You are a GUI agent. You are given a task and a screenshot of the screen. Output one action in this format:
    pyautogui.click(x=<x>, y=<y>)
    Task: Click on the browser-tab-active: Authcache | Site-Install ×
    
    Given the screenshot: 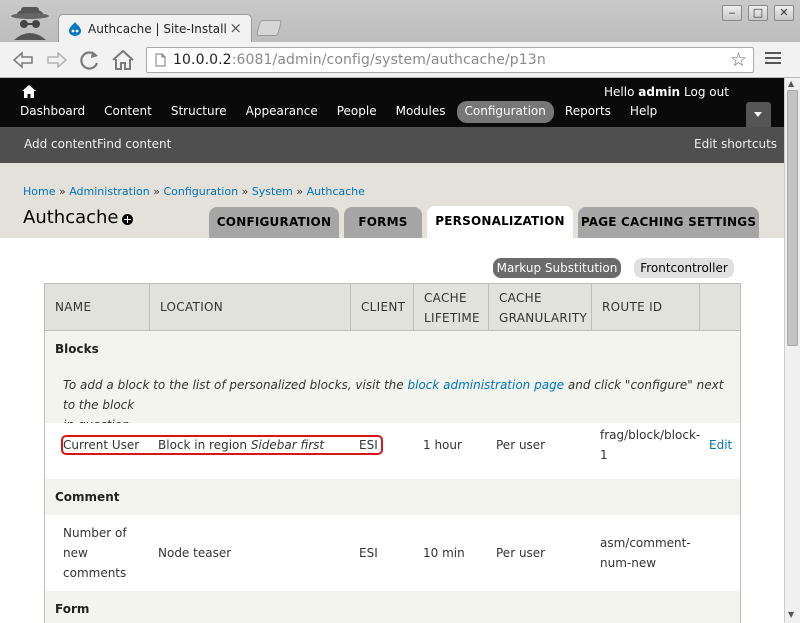 What is the action you would take?
    pyautogui.click(x=155, y=28)
    